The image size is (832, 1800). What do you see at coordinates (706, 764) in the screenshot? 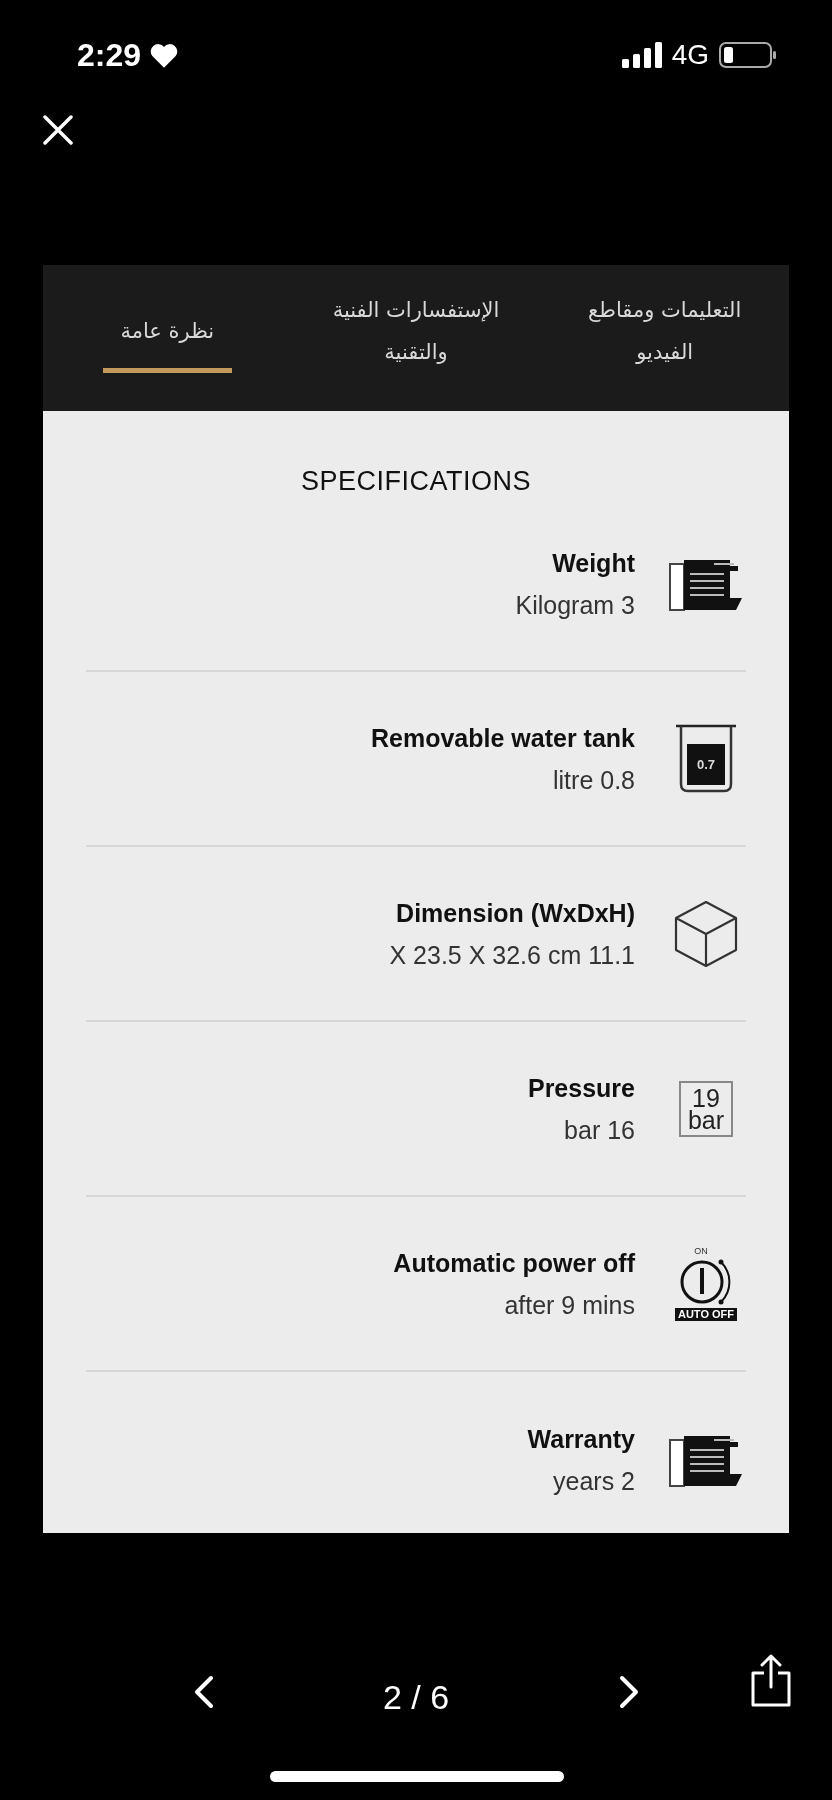
I see `tank-level-label: 0.7` at bounding box center [706, 764].